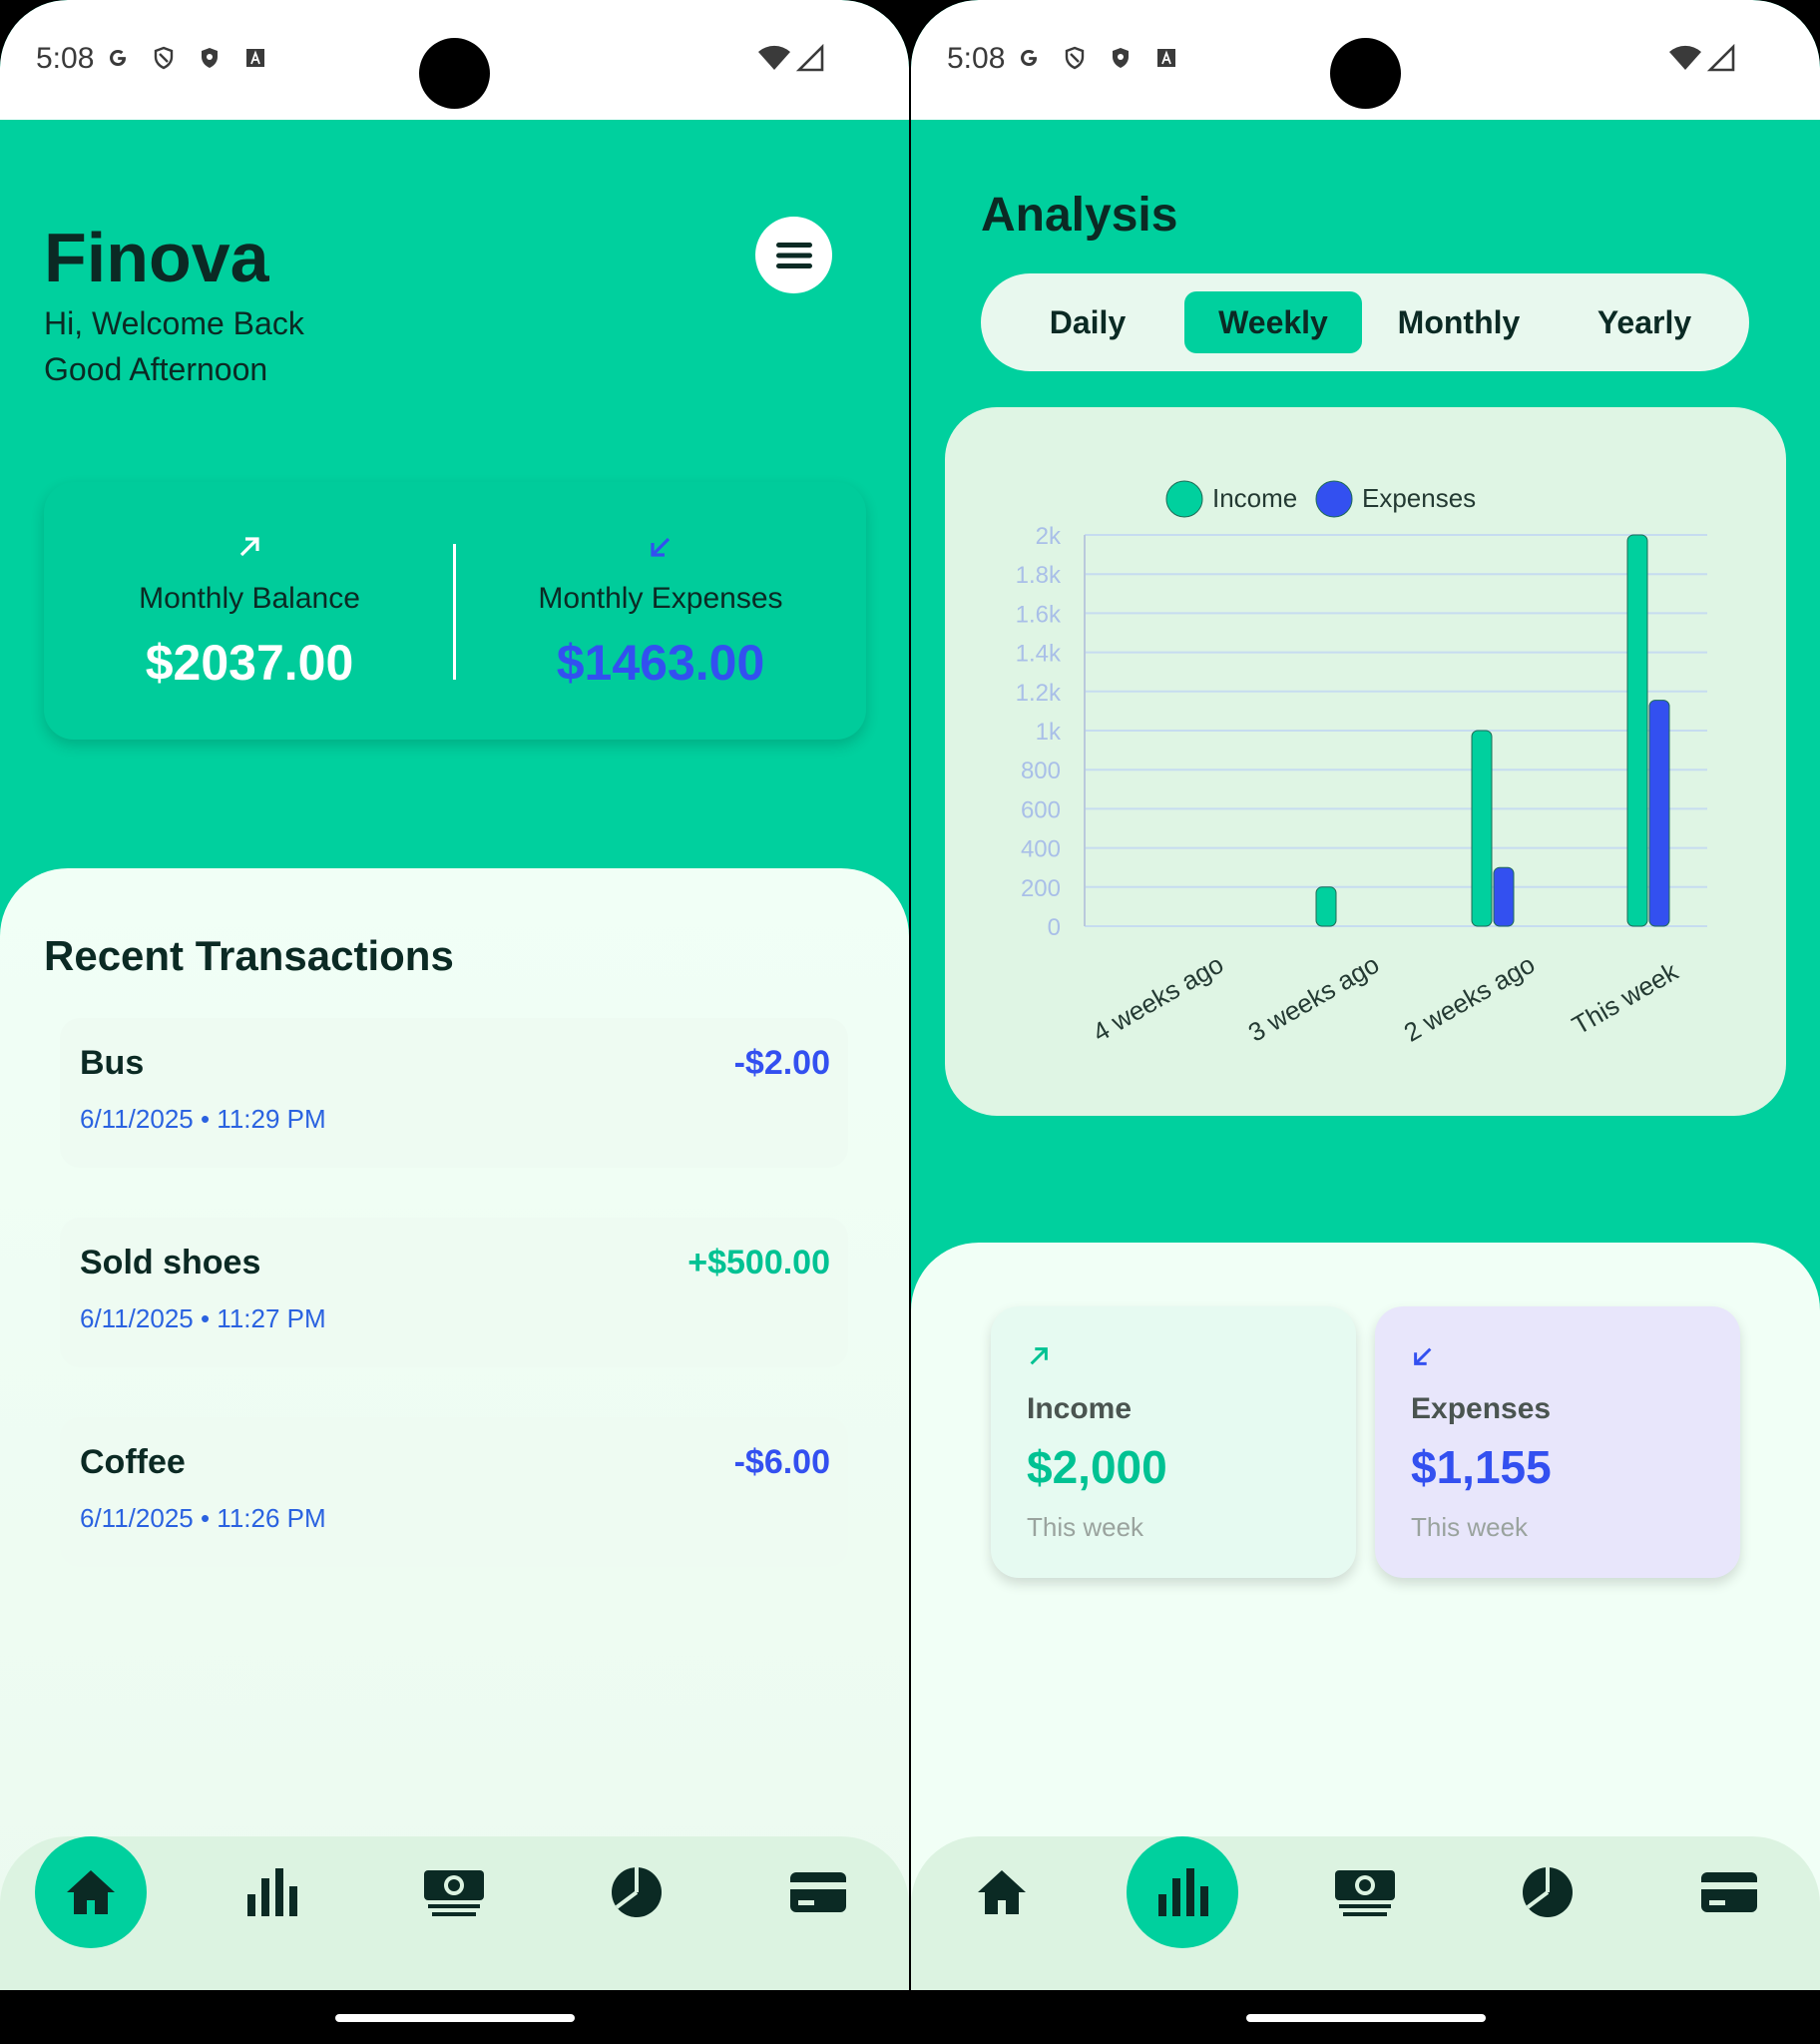 This screenshot has height=2044, width=1820. I want to click on transaction-name: Coffee, so click(133, 1462).